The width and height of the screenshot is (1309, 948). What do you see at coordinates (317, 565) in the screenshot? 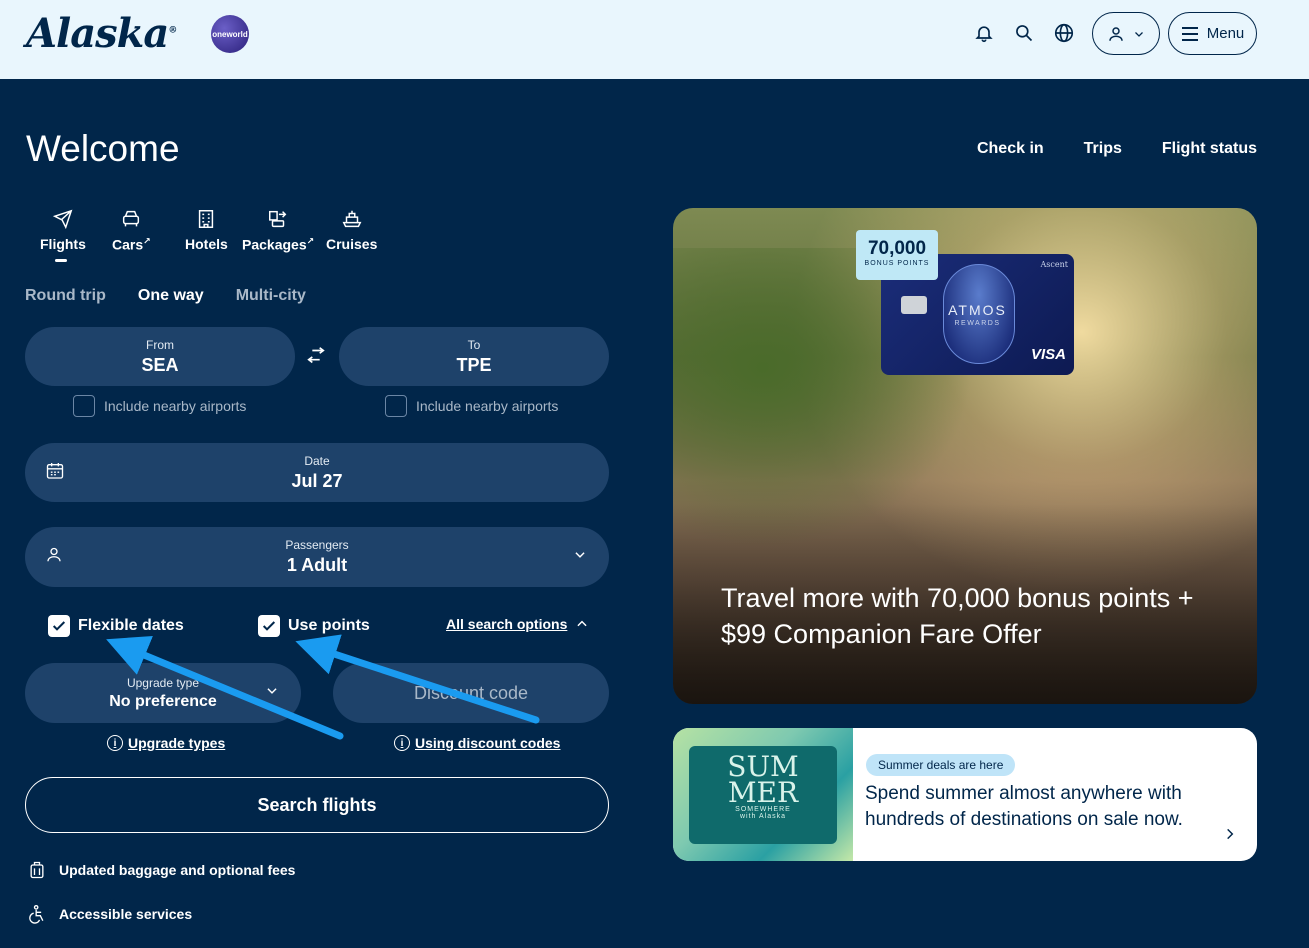
I see `passengers-value: 1 Adult` at bounding box center [317, 565].